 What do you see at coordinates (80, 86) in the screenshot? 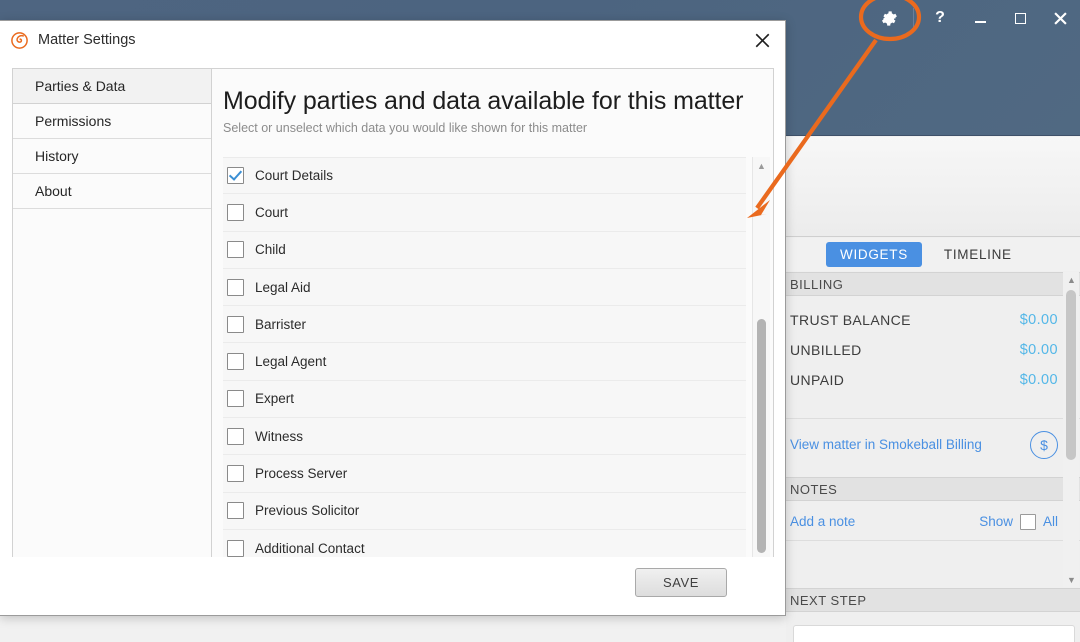
I see `sidebar-item-label: Parties & Data` at bounding box center [80, 86].